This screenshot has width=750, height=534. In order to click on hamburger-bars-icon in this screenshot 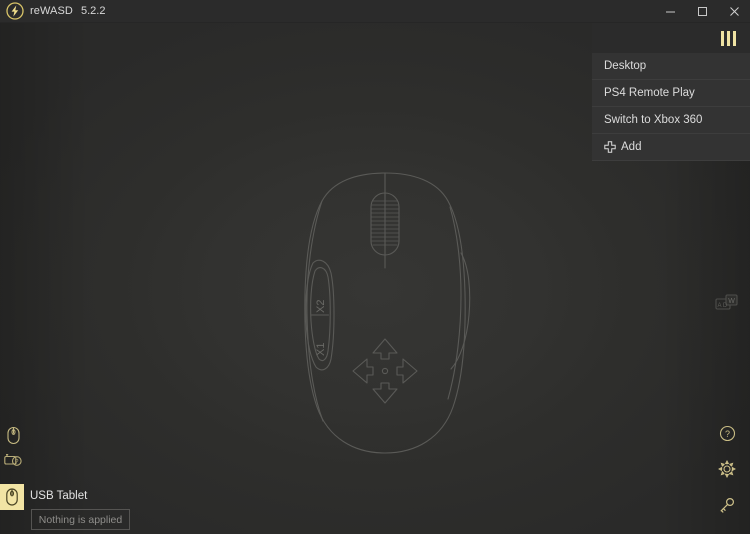, I will do `click(728, 38)`.